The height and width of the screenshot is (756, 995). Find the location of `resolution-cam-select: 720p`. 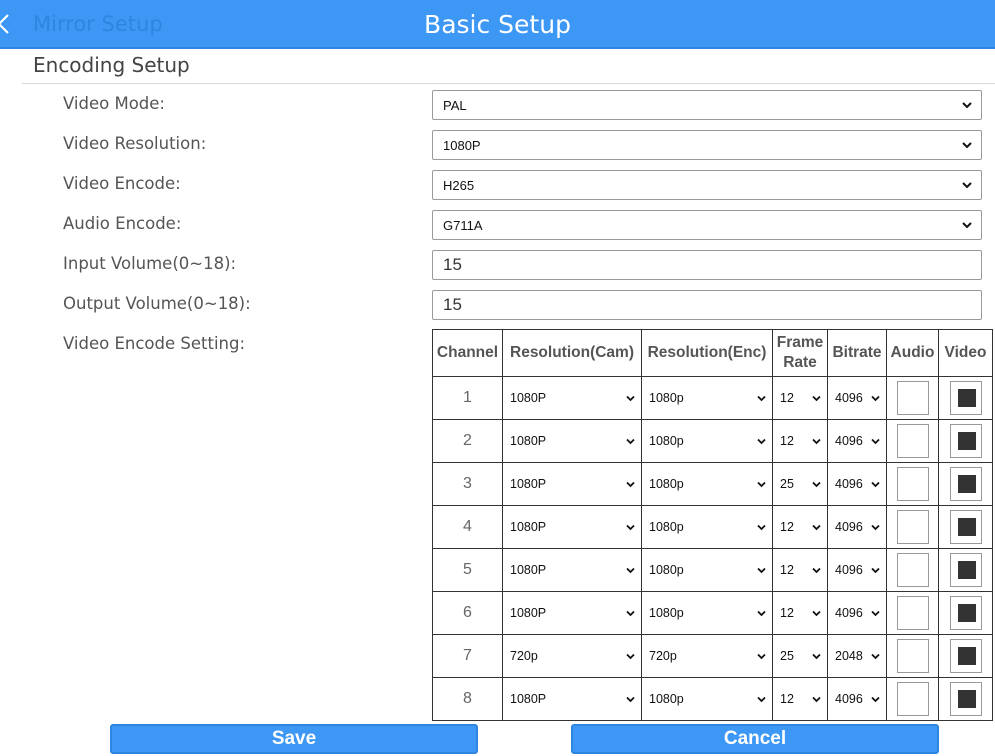

resolution-cam-select: 720p is located at coordinates (572, 656).